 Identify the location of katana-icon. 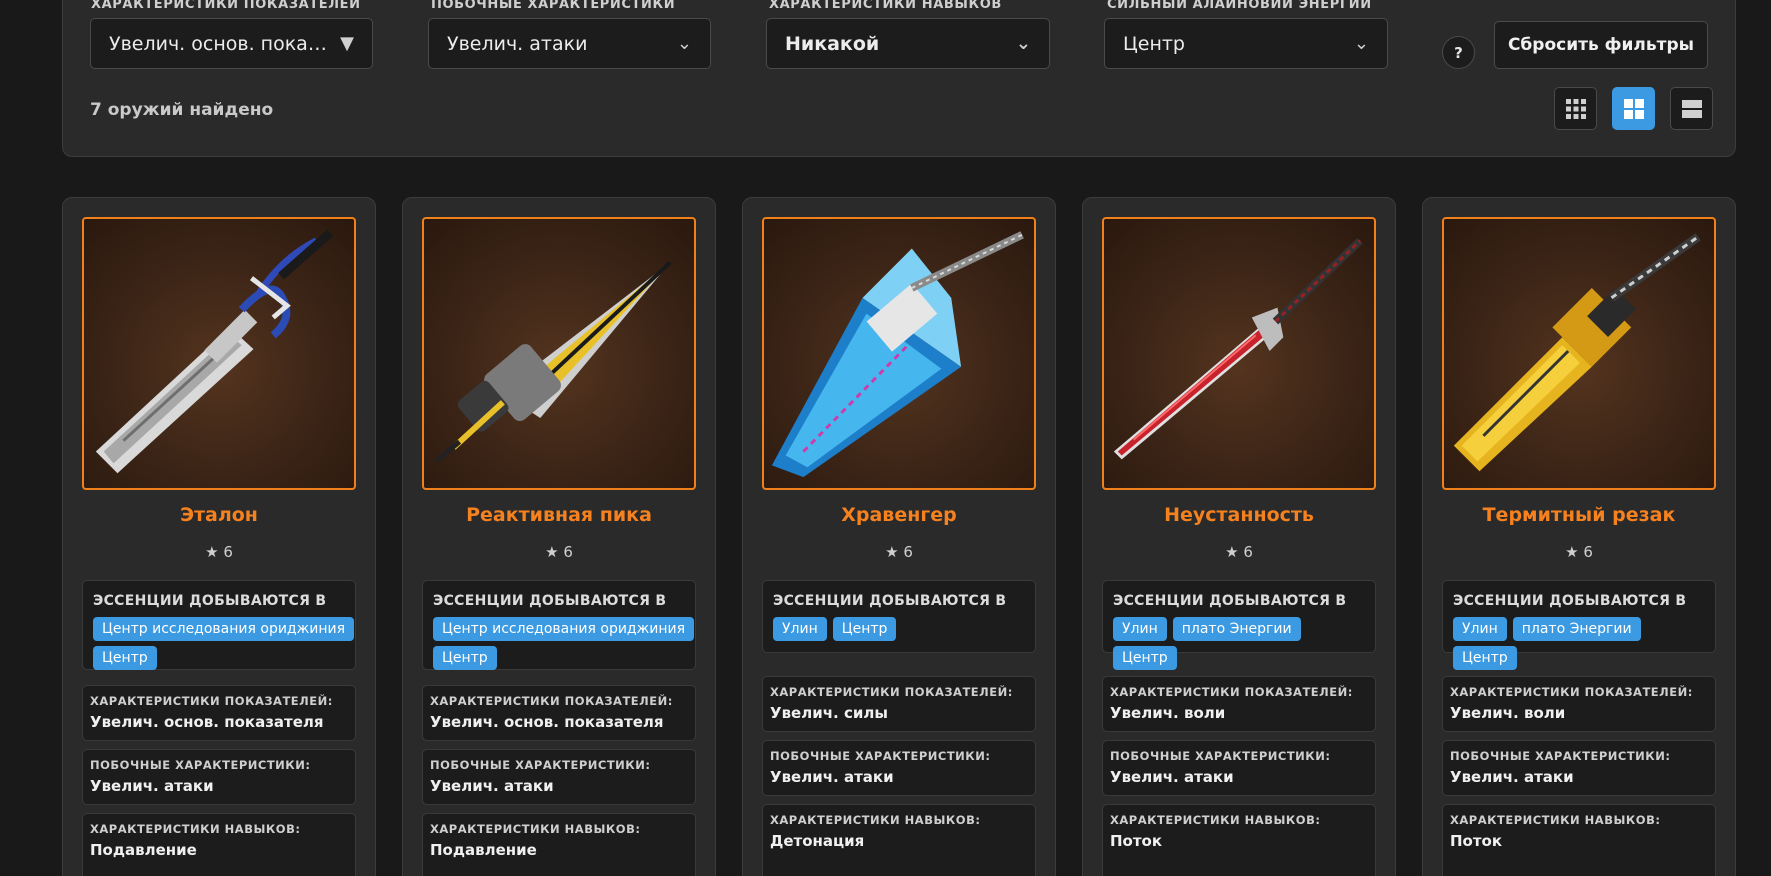
(1238, 348).